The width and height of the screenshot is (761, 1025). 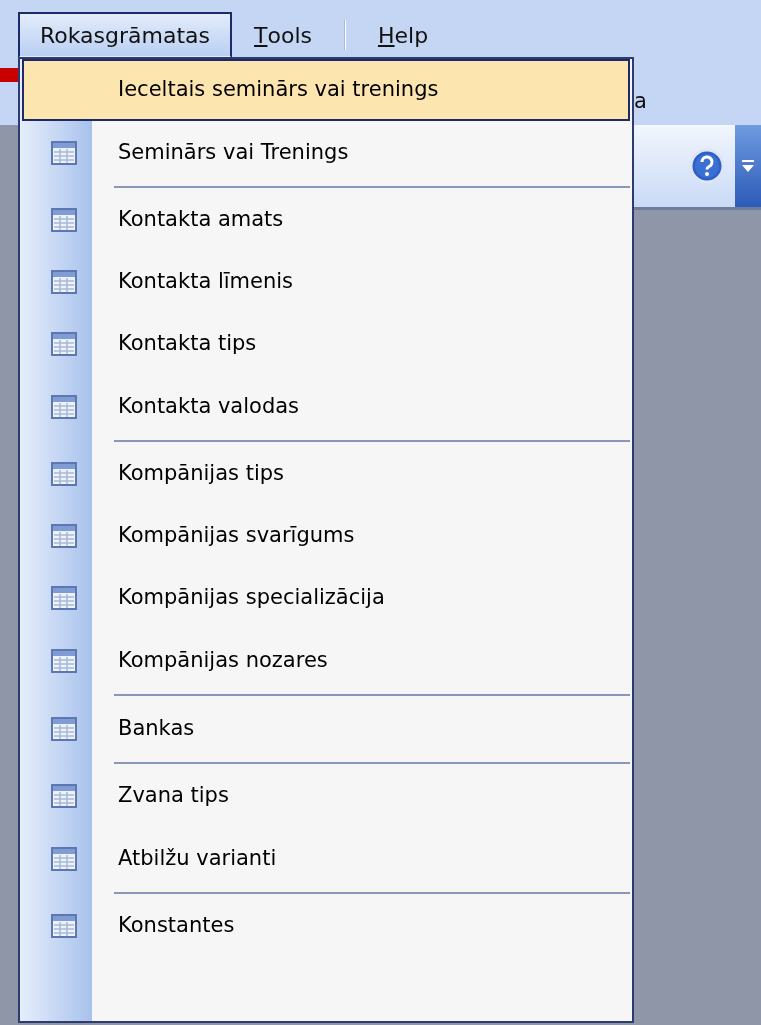 What do you see at coordinates (326, 409) in the screenshot?
I see `menu-item: Kontakta valodas` at bounding box center [326, 409].